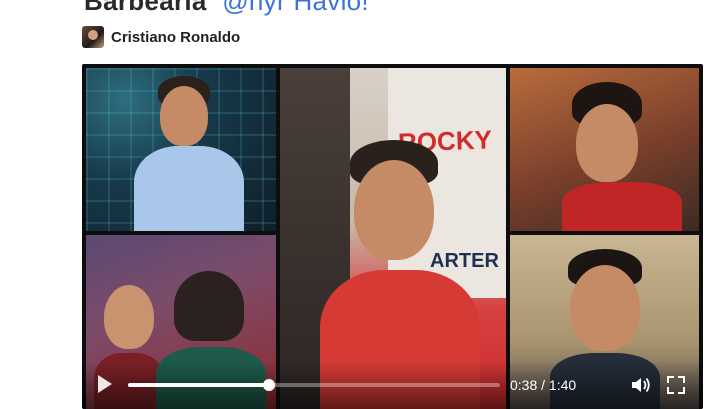 The image size is (720, 409). I want to click on post-header-link: @nyr Havlo!, so click(295, 8).